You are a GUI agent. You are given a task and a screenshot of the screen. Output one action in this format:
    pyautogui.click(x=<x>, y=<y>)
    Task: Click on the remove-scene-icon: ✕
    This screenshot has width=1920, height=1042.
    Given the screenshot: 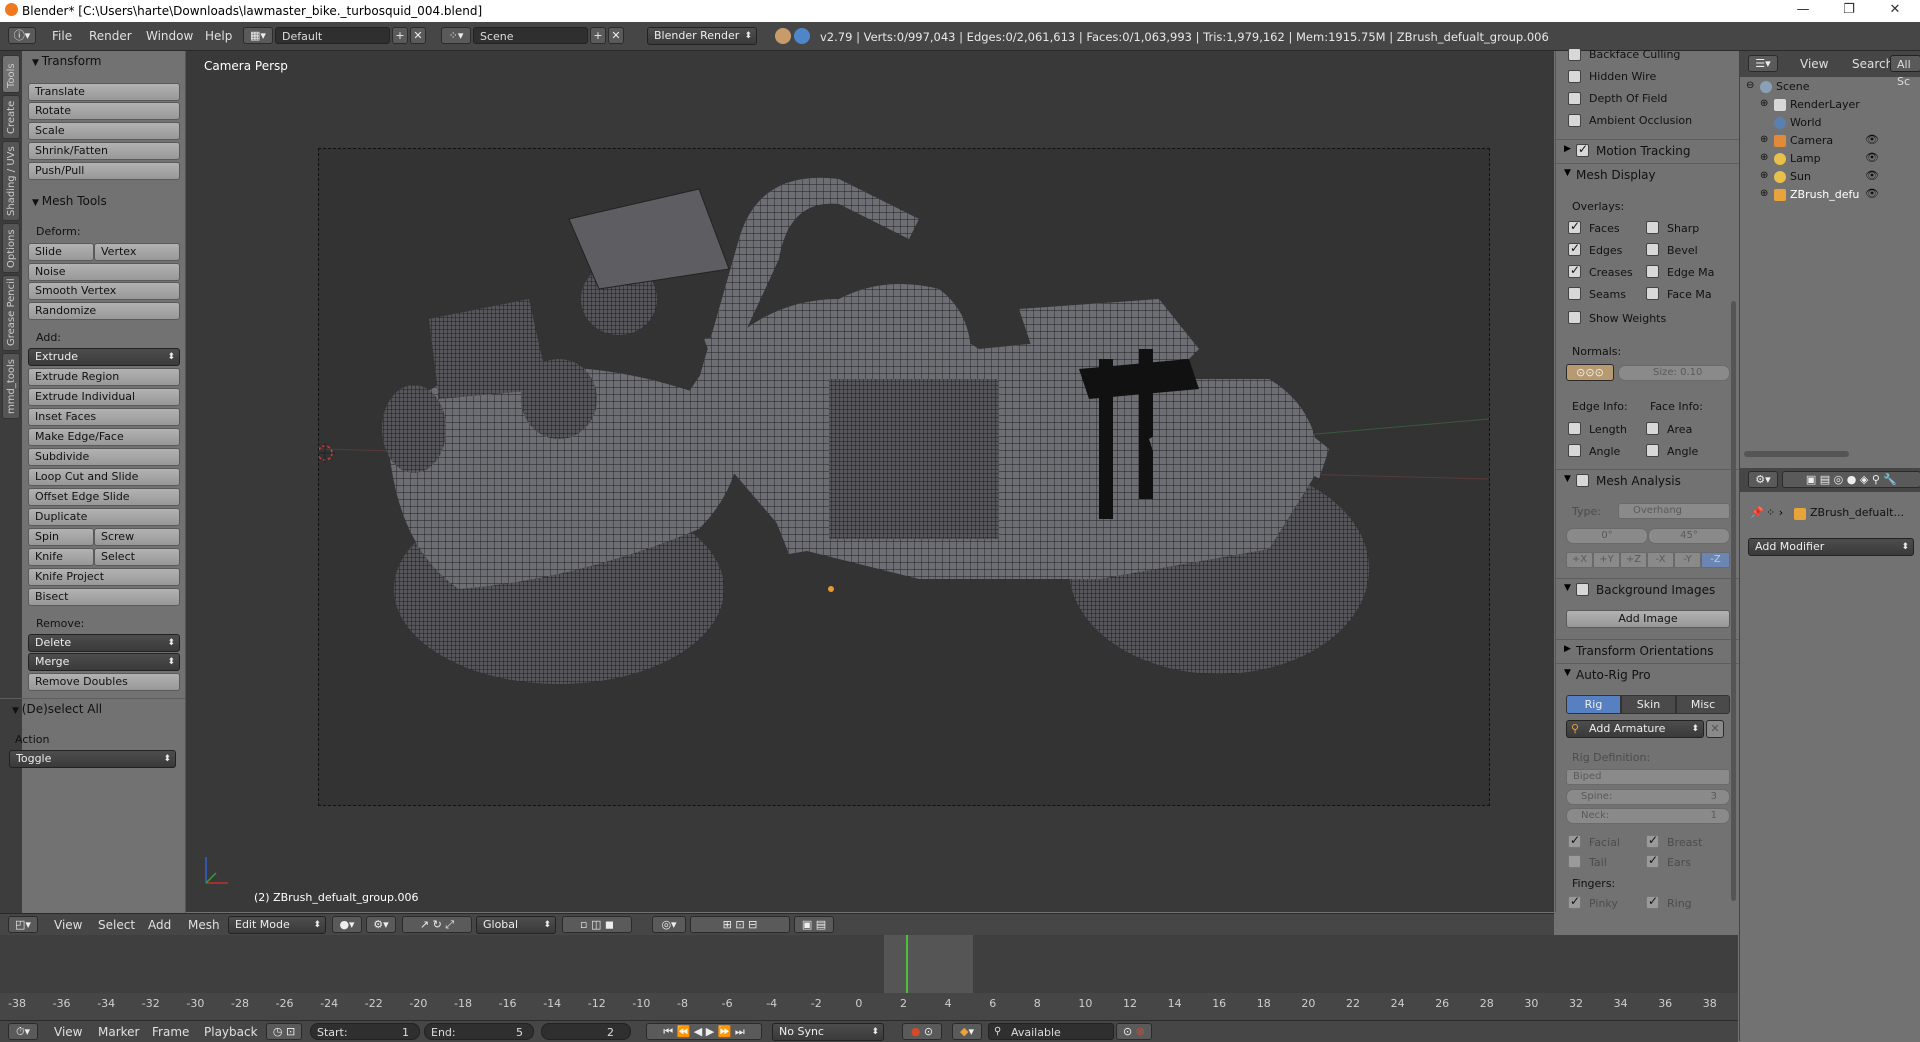 What is the action you would take?
    pyautogui.click(x=616, y=35)
    